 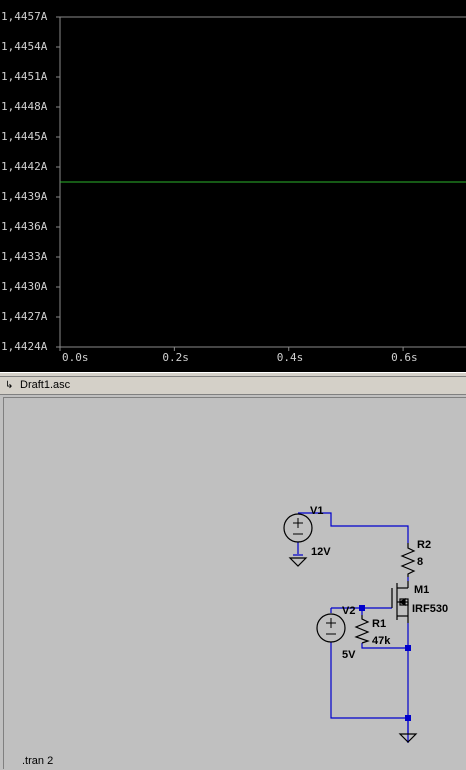 What do you see at coordinates (421, 590) in the screenshot?
I see `m1-name: M1` at bounding box center [421, 590].